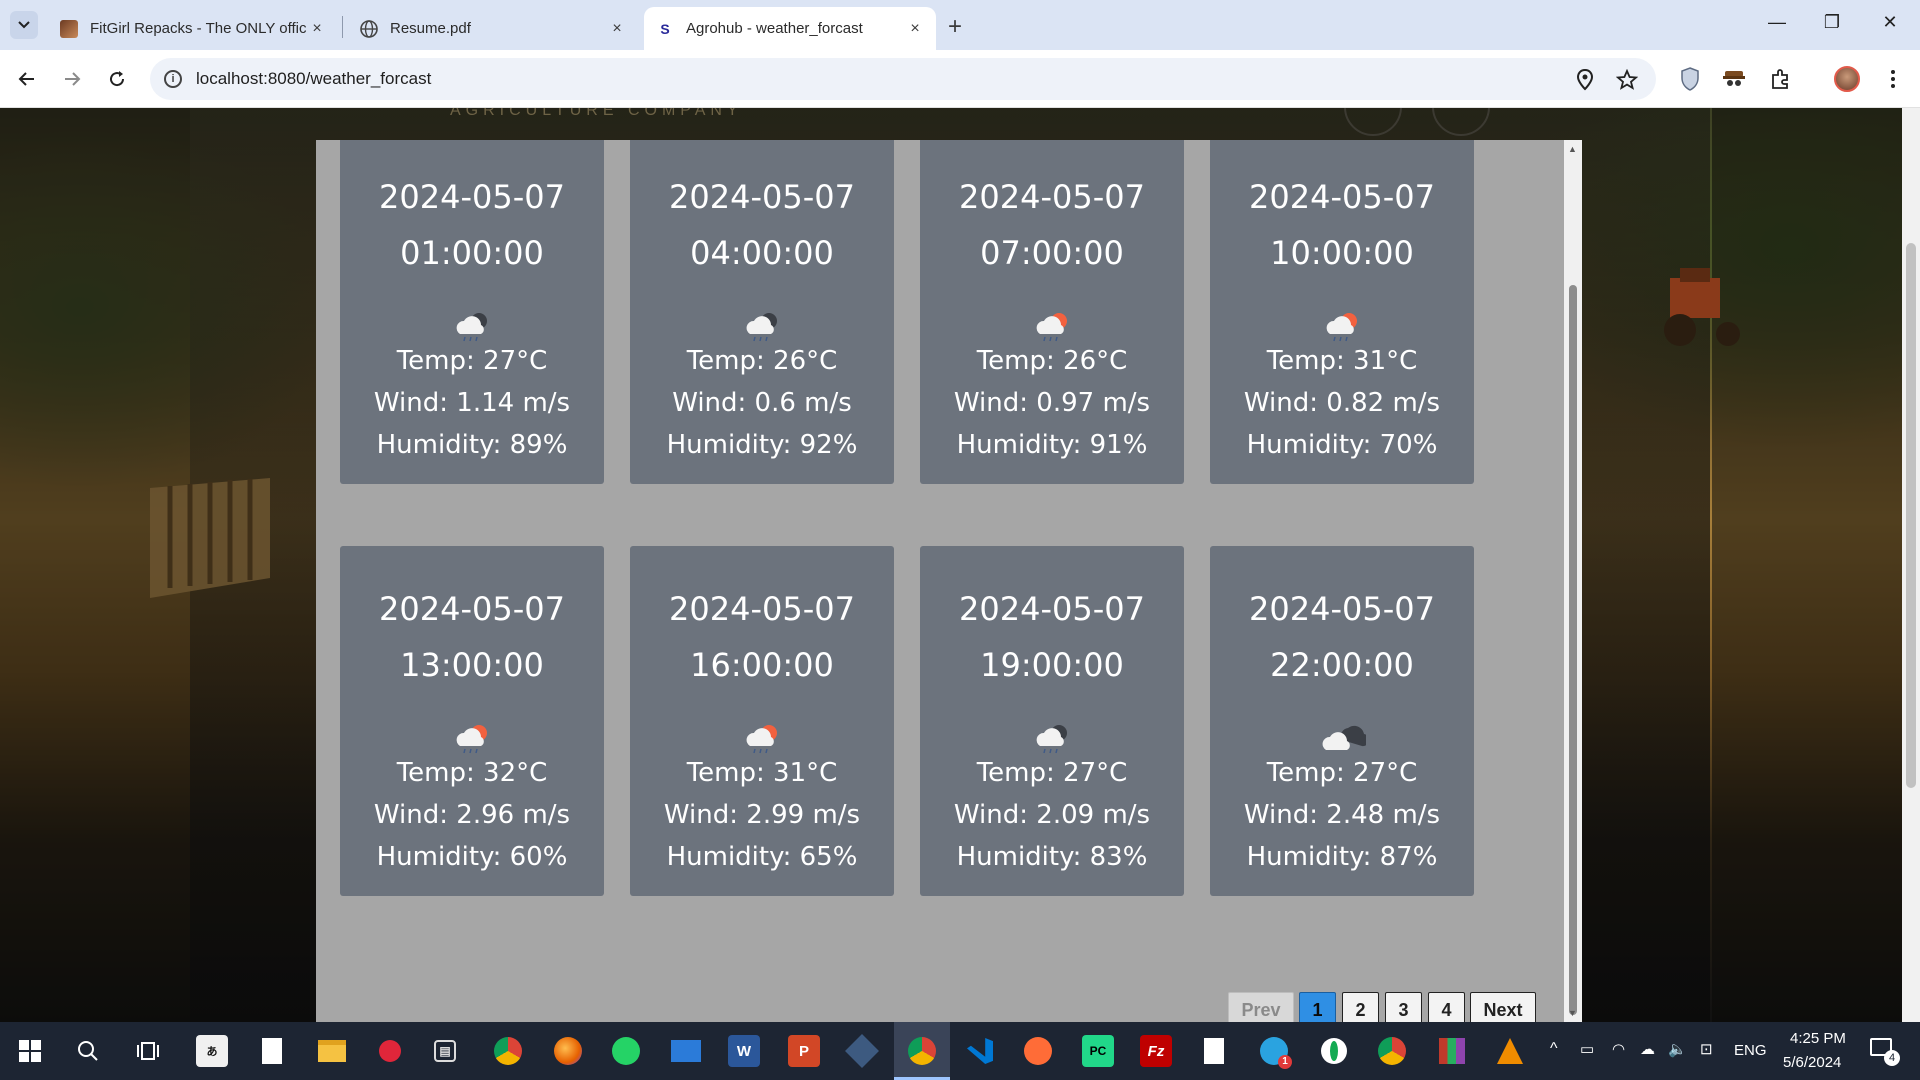 This screenshot has width=1920, height=1080. I want to click on page-2-button: 2, so click(1360, 1007).